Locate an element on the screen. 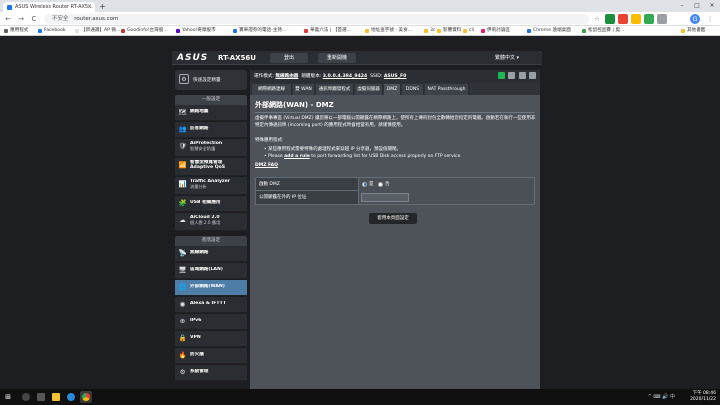 The image size is (720, 405). bookmark-label: 3c is located at coordinates (433, 30).